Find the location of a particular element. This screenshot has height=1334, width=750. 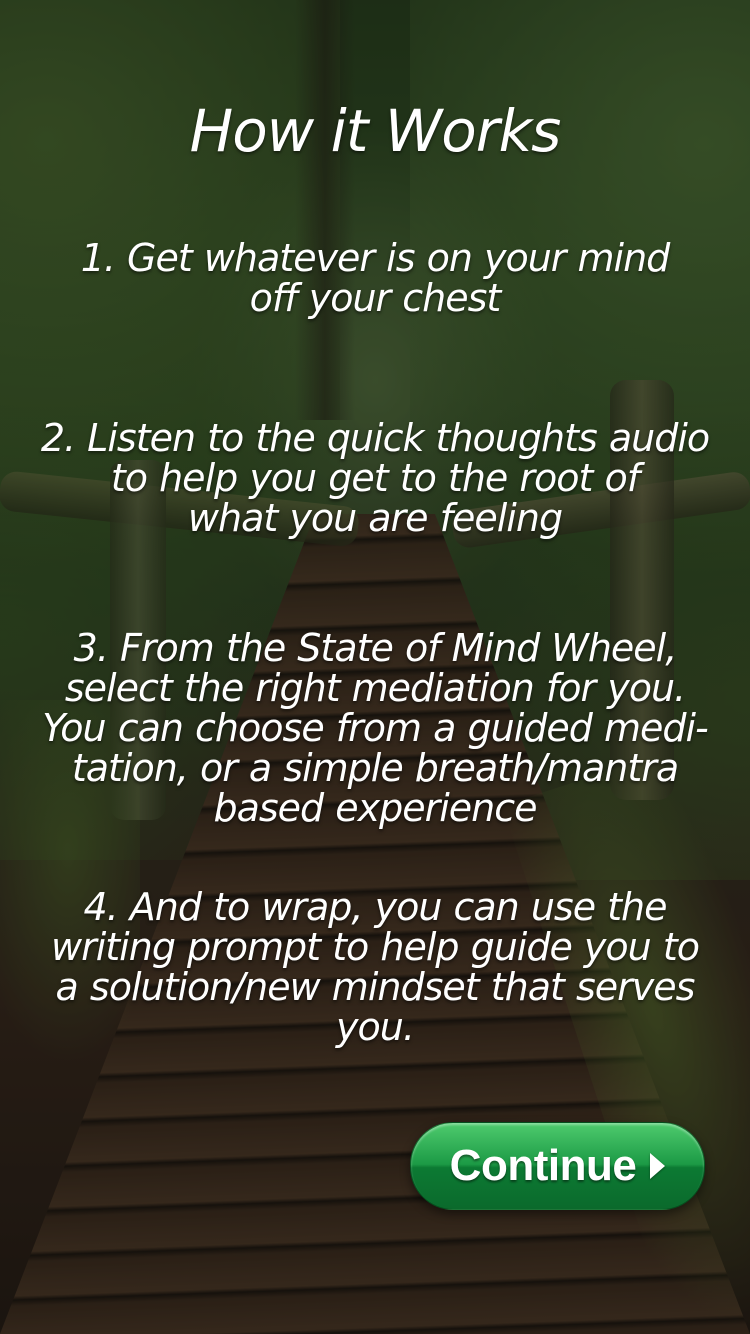

continue-button-label: Continue is located at coordinates (543, 1165).